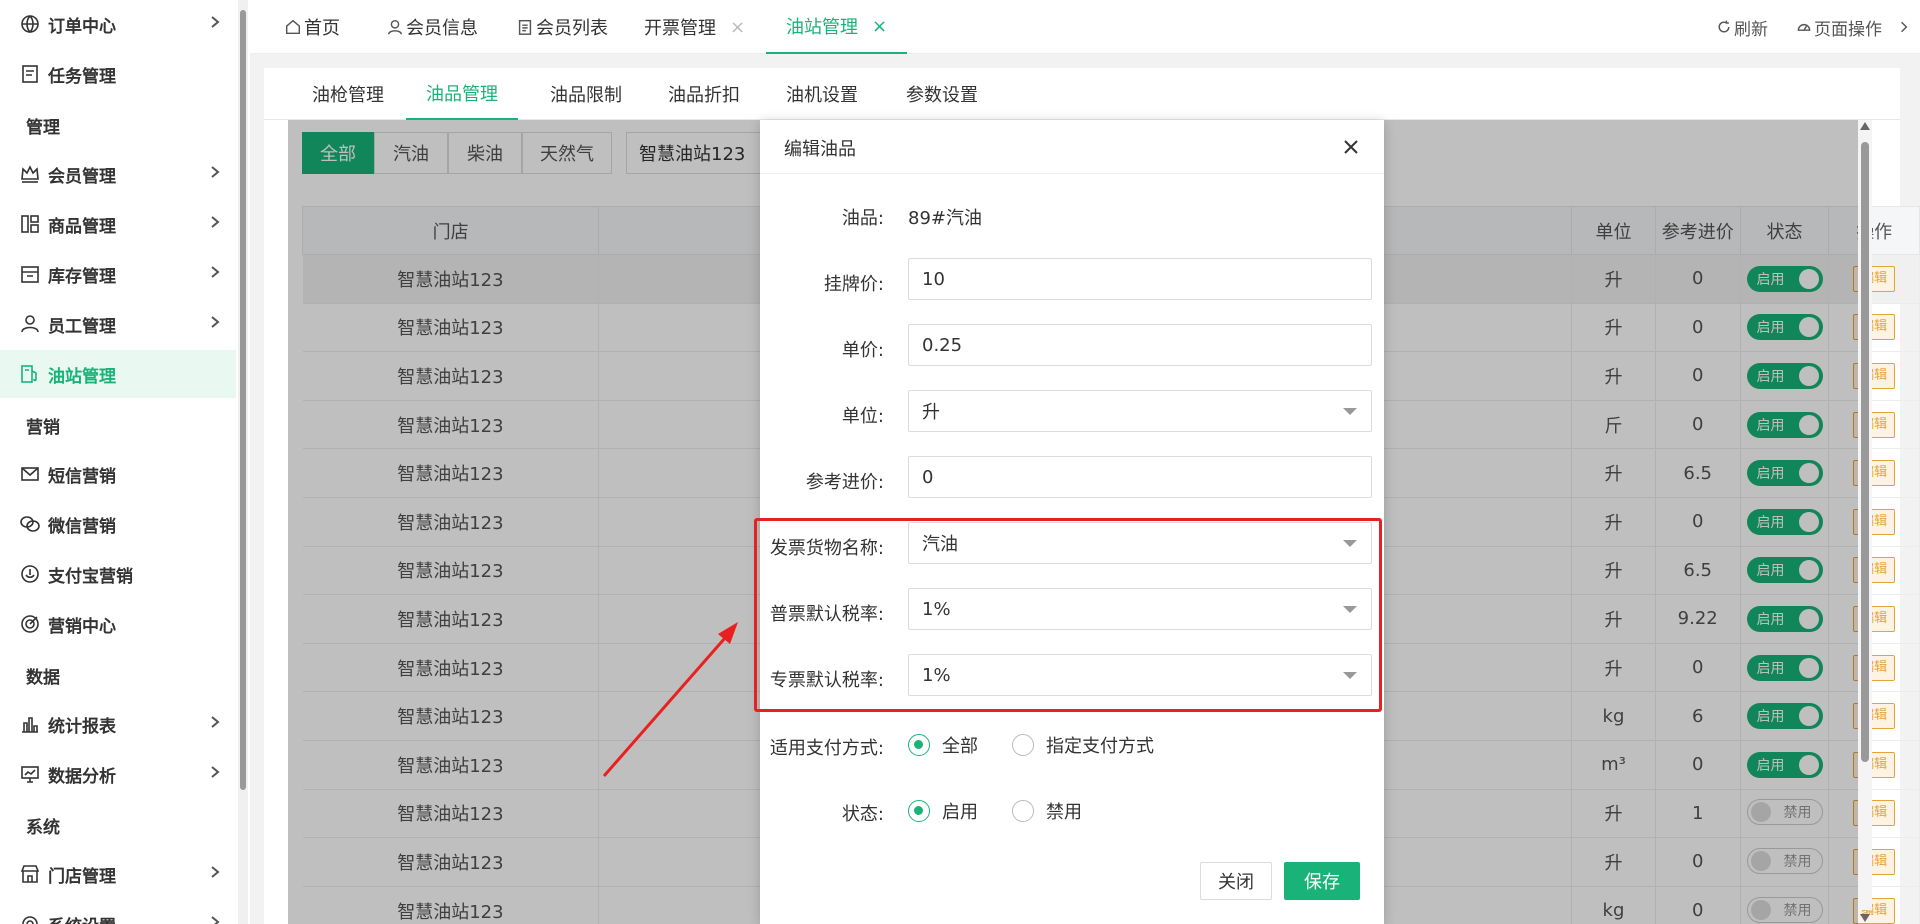 Image resolution: width=1920 pixels, height=924 pixels. Describe the element at coordinates (822, 27) in the screenshot. I see `tab-label: 油站管理` at that location.